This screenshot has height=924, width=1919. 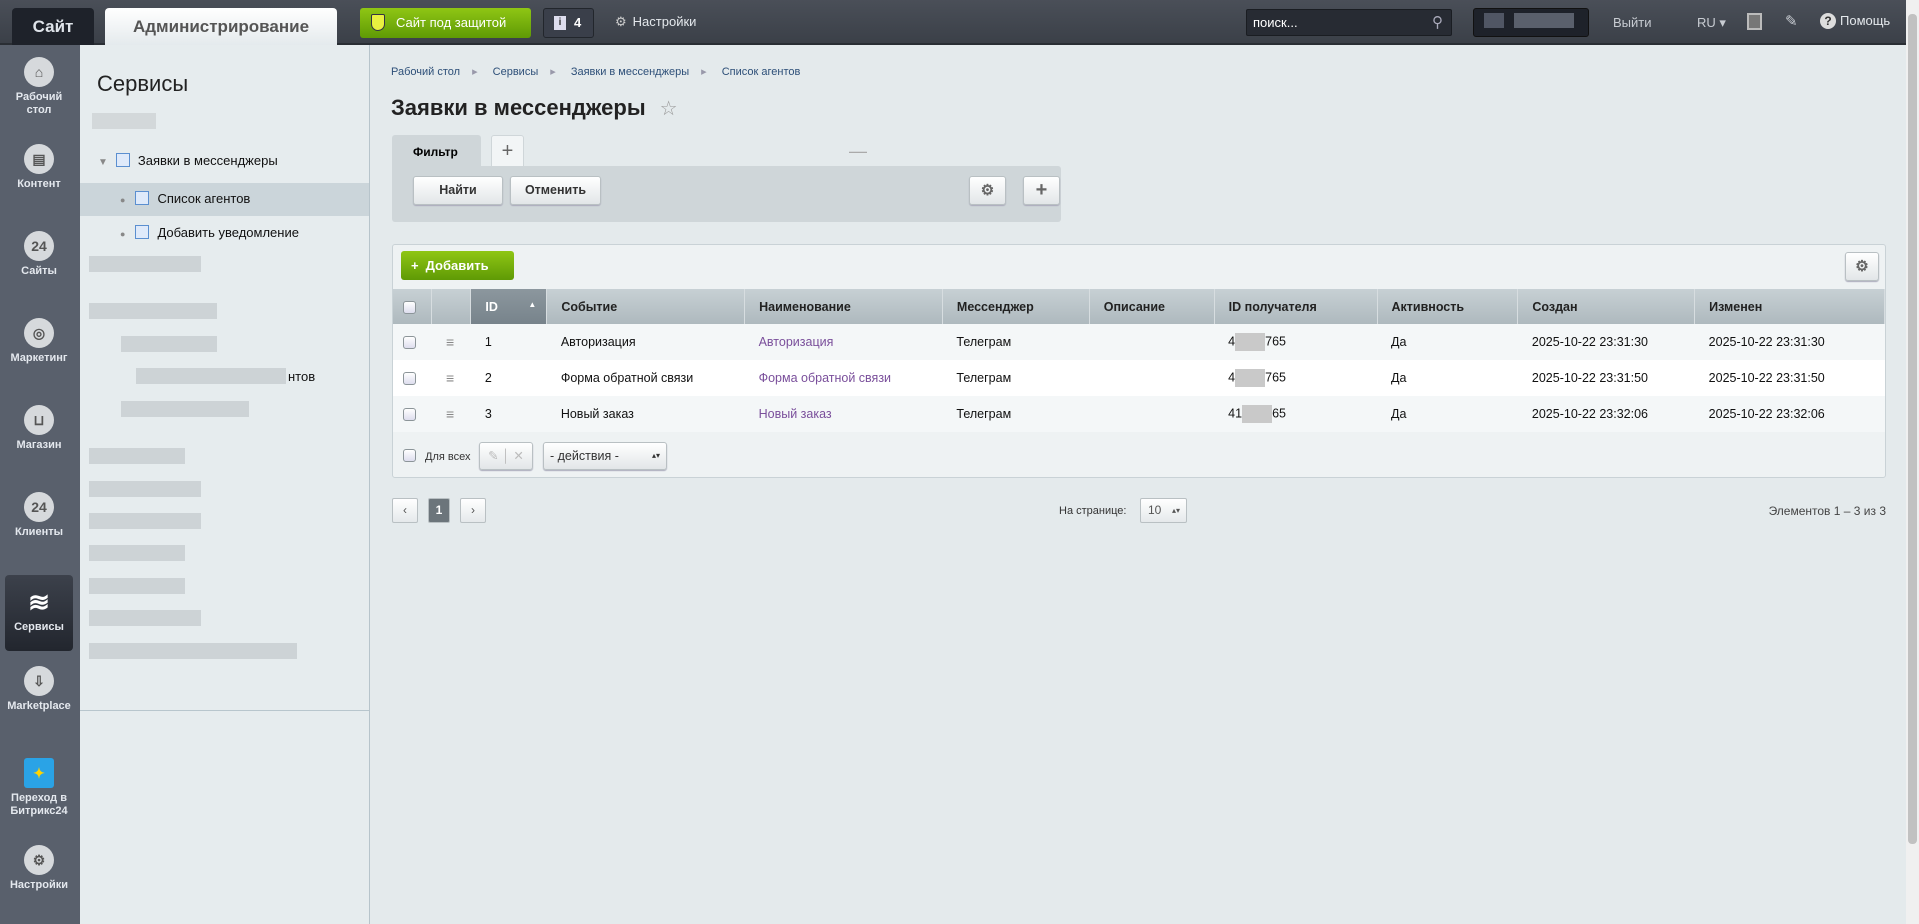 What do you see at coordinates (378, 22) in the screenshot?
I see `shield-icon` at bounding box center [378, 22].